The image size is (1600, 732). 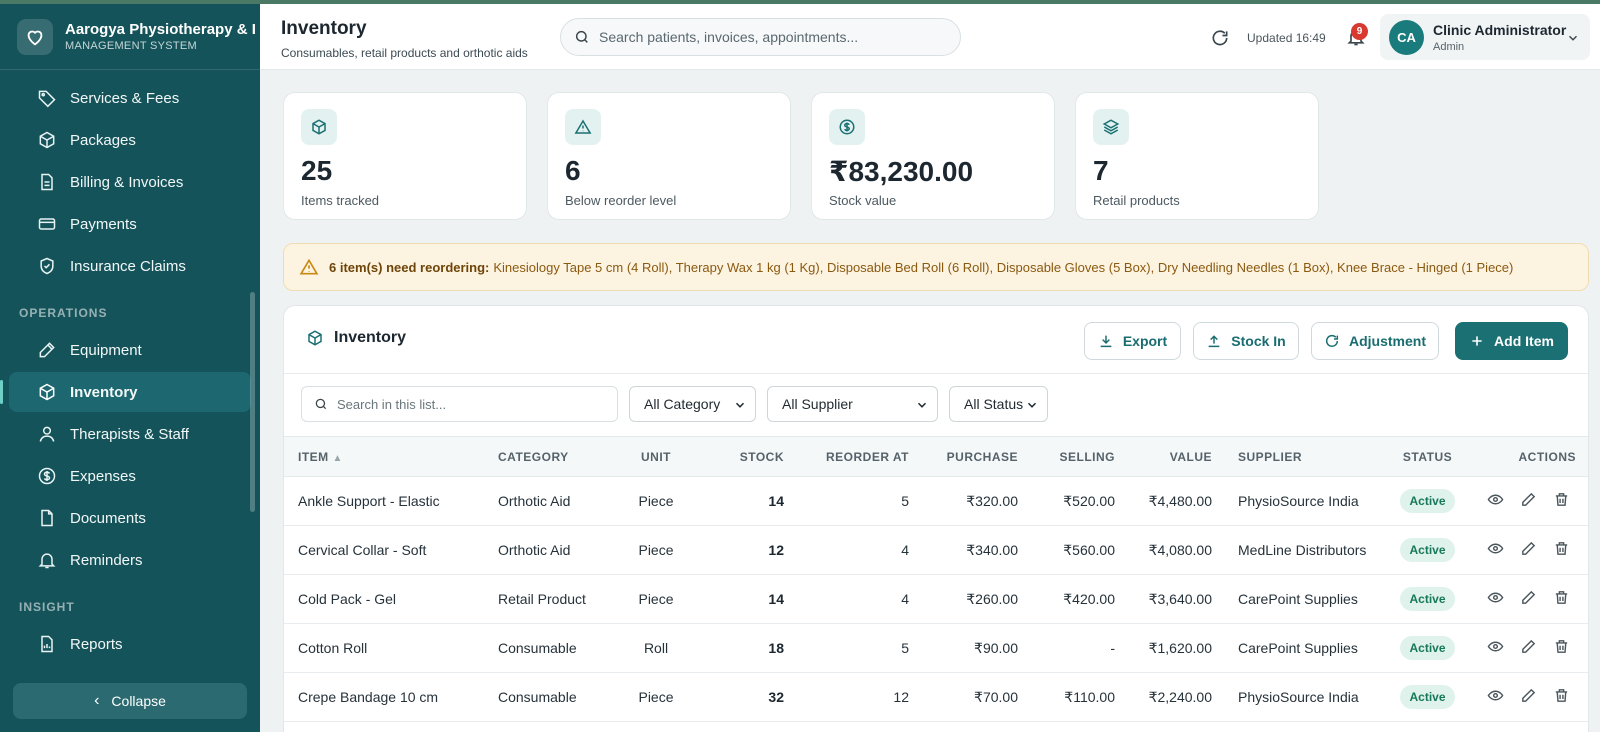 I want to click on wrench-icon, so click(x=47, y=350).